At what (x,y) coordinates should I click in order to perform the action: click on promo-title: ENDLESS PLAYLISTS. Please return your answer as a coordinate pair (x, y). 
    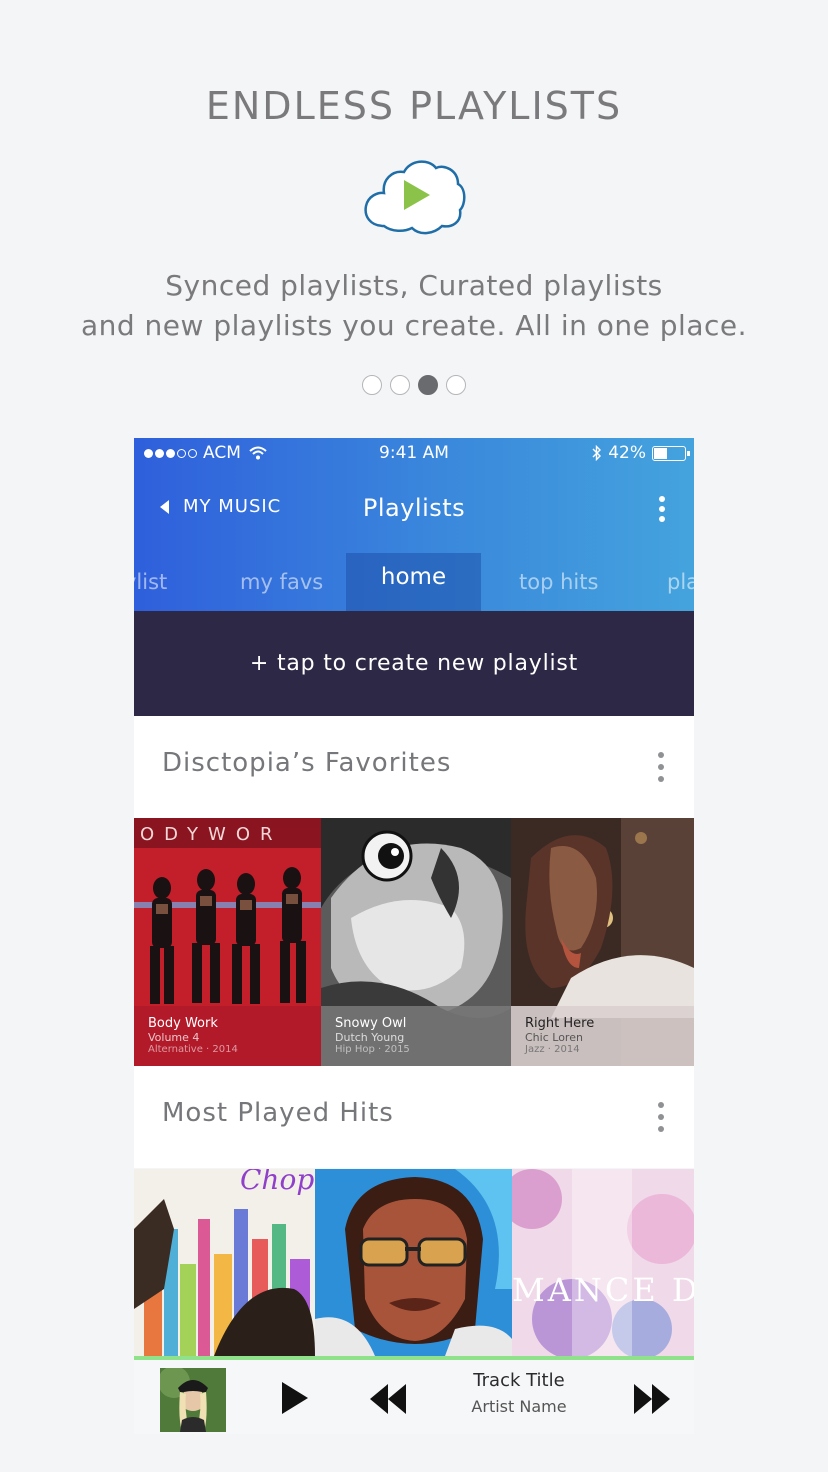
    Looking at the image, I should click on (414, 106).